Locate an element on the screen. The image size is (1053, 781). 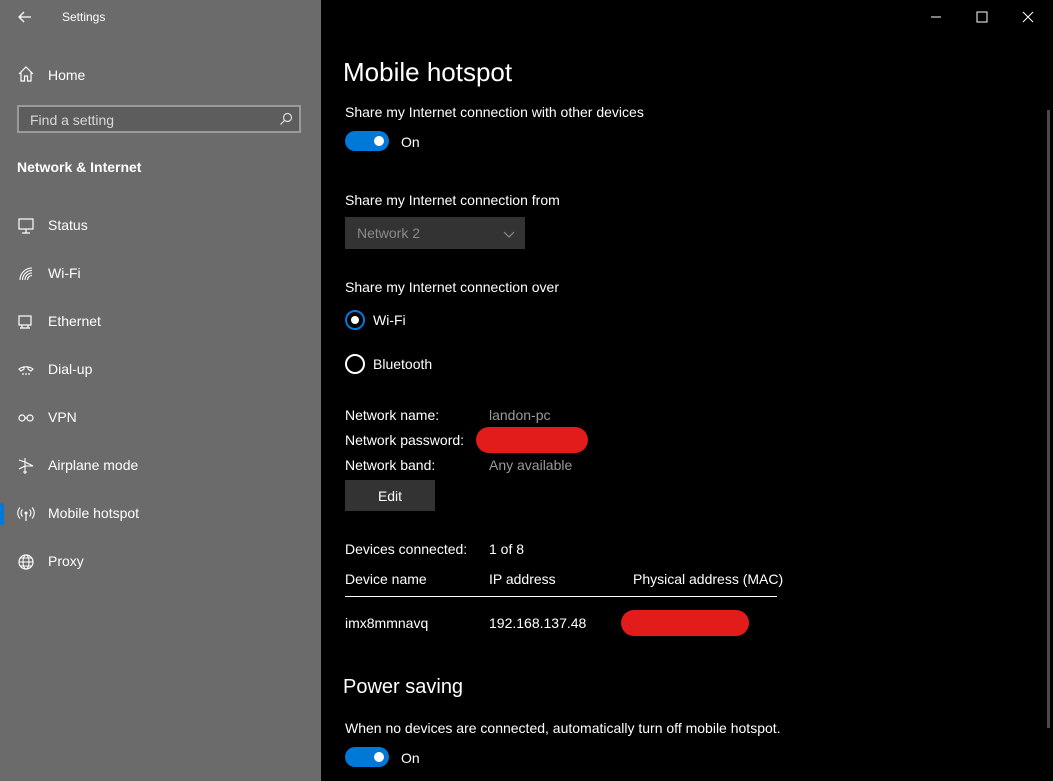
radio-wifi is located at coordinates (355, 320).